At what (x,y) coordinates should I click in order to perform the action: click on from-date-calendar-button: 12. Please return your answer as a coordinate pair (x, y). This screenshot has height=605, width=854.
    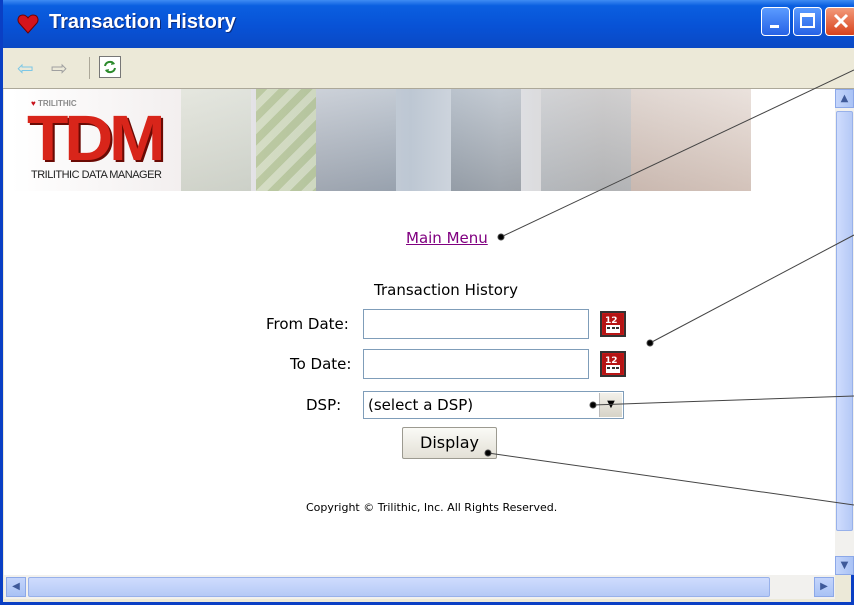
    Looking at the image, I should click on (613, 324).